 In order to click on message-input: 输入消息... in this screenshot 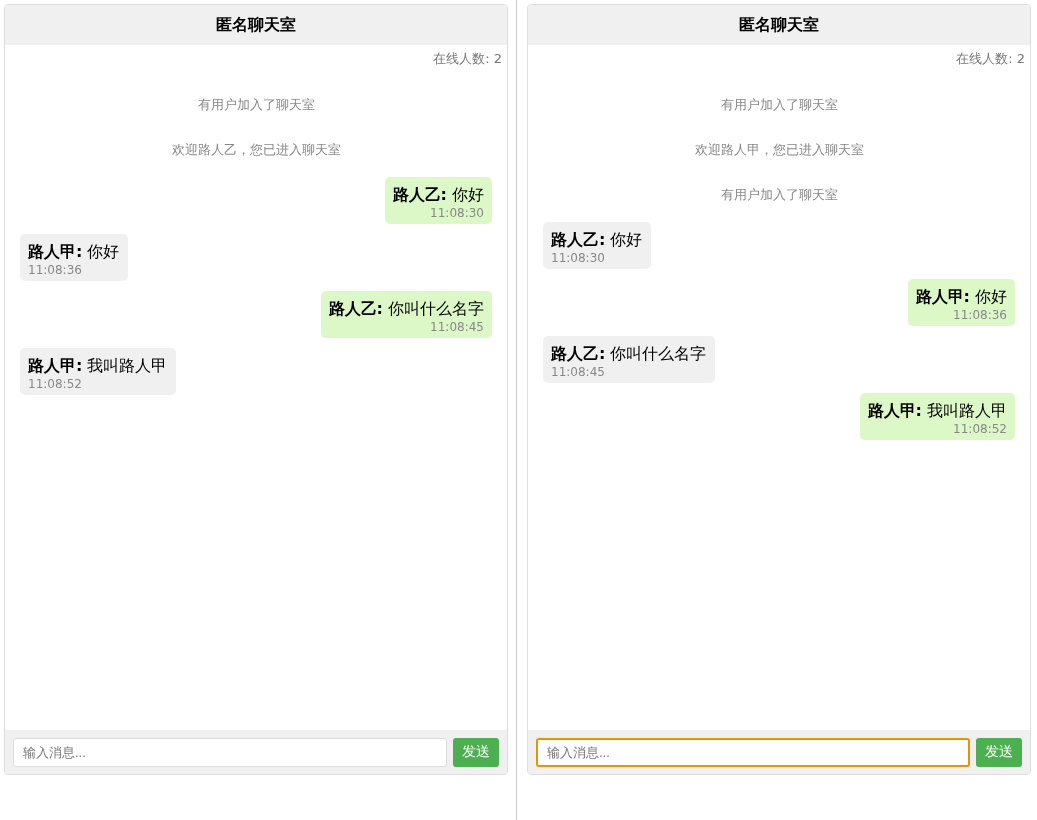, I will do `click(753, 752)`.